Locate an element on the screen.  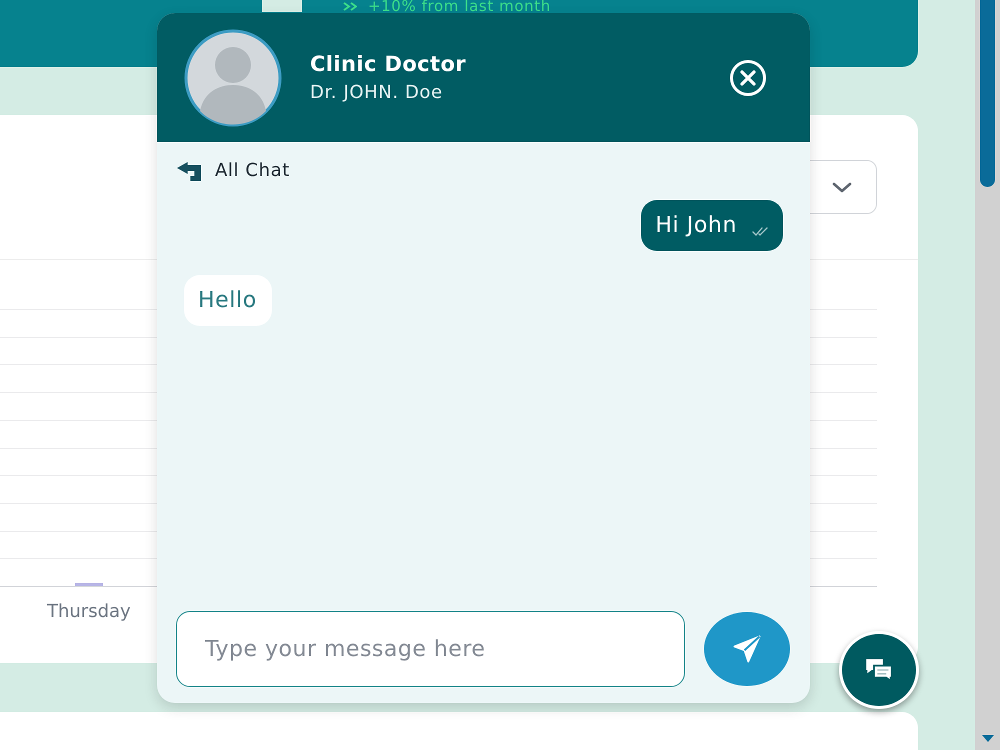
message-text: Hello is located at coordinates (227, 301).